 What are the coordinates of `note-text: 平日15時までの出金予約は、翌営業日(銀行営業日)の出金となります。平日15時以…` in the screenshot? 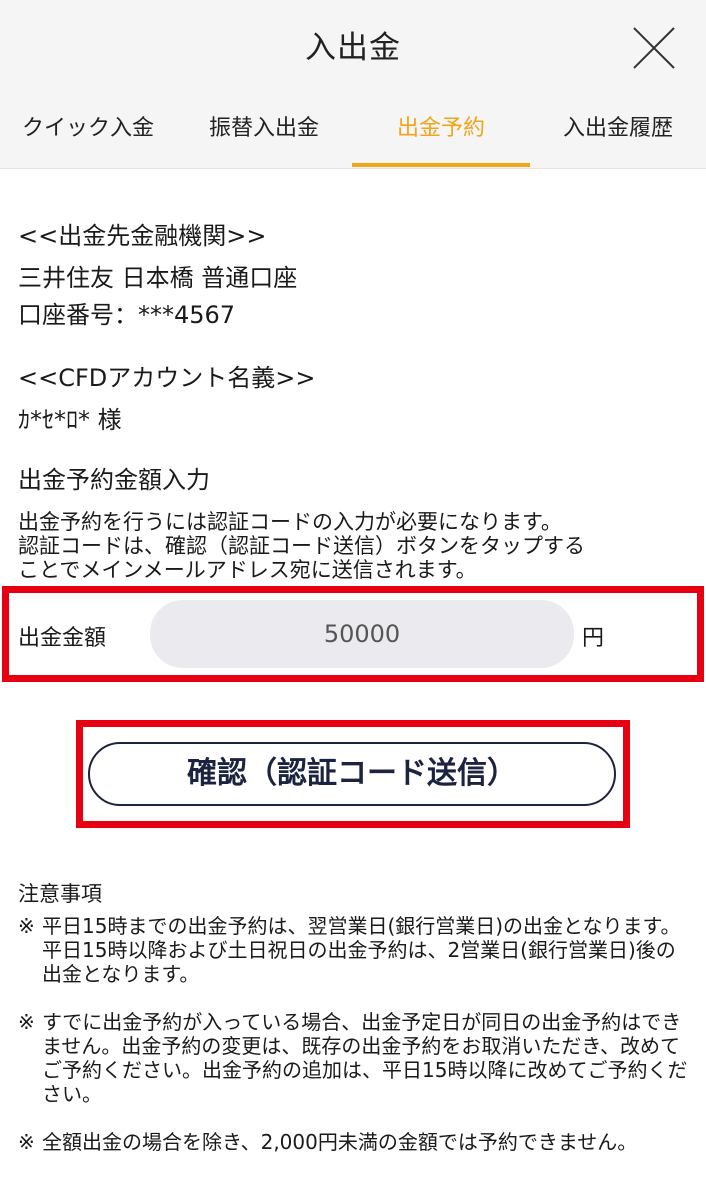 It's located at (361, 950).